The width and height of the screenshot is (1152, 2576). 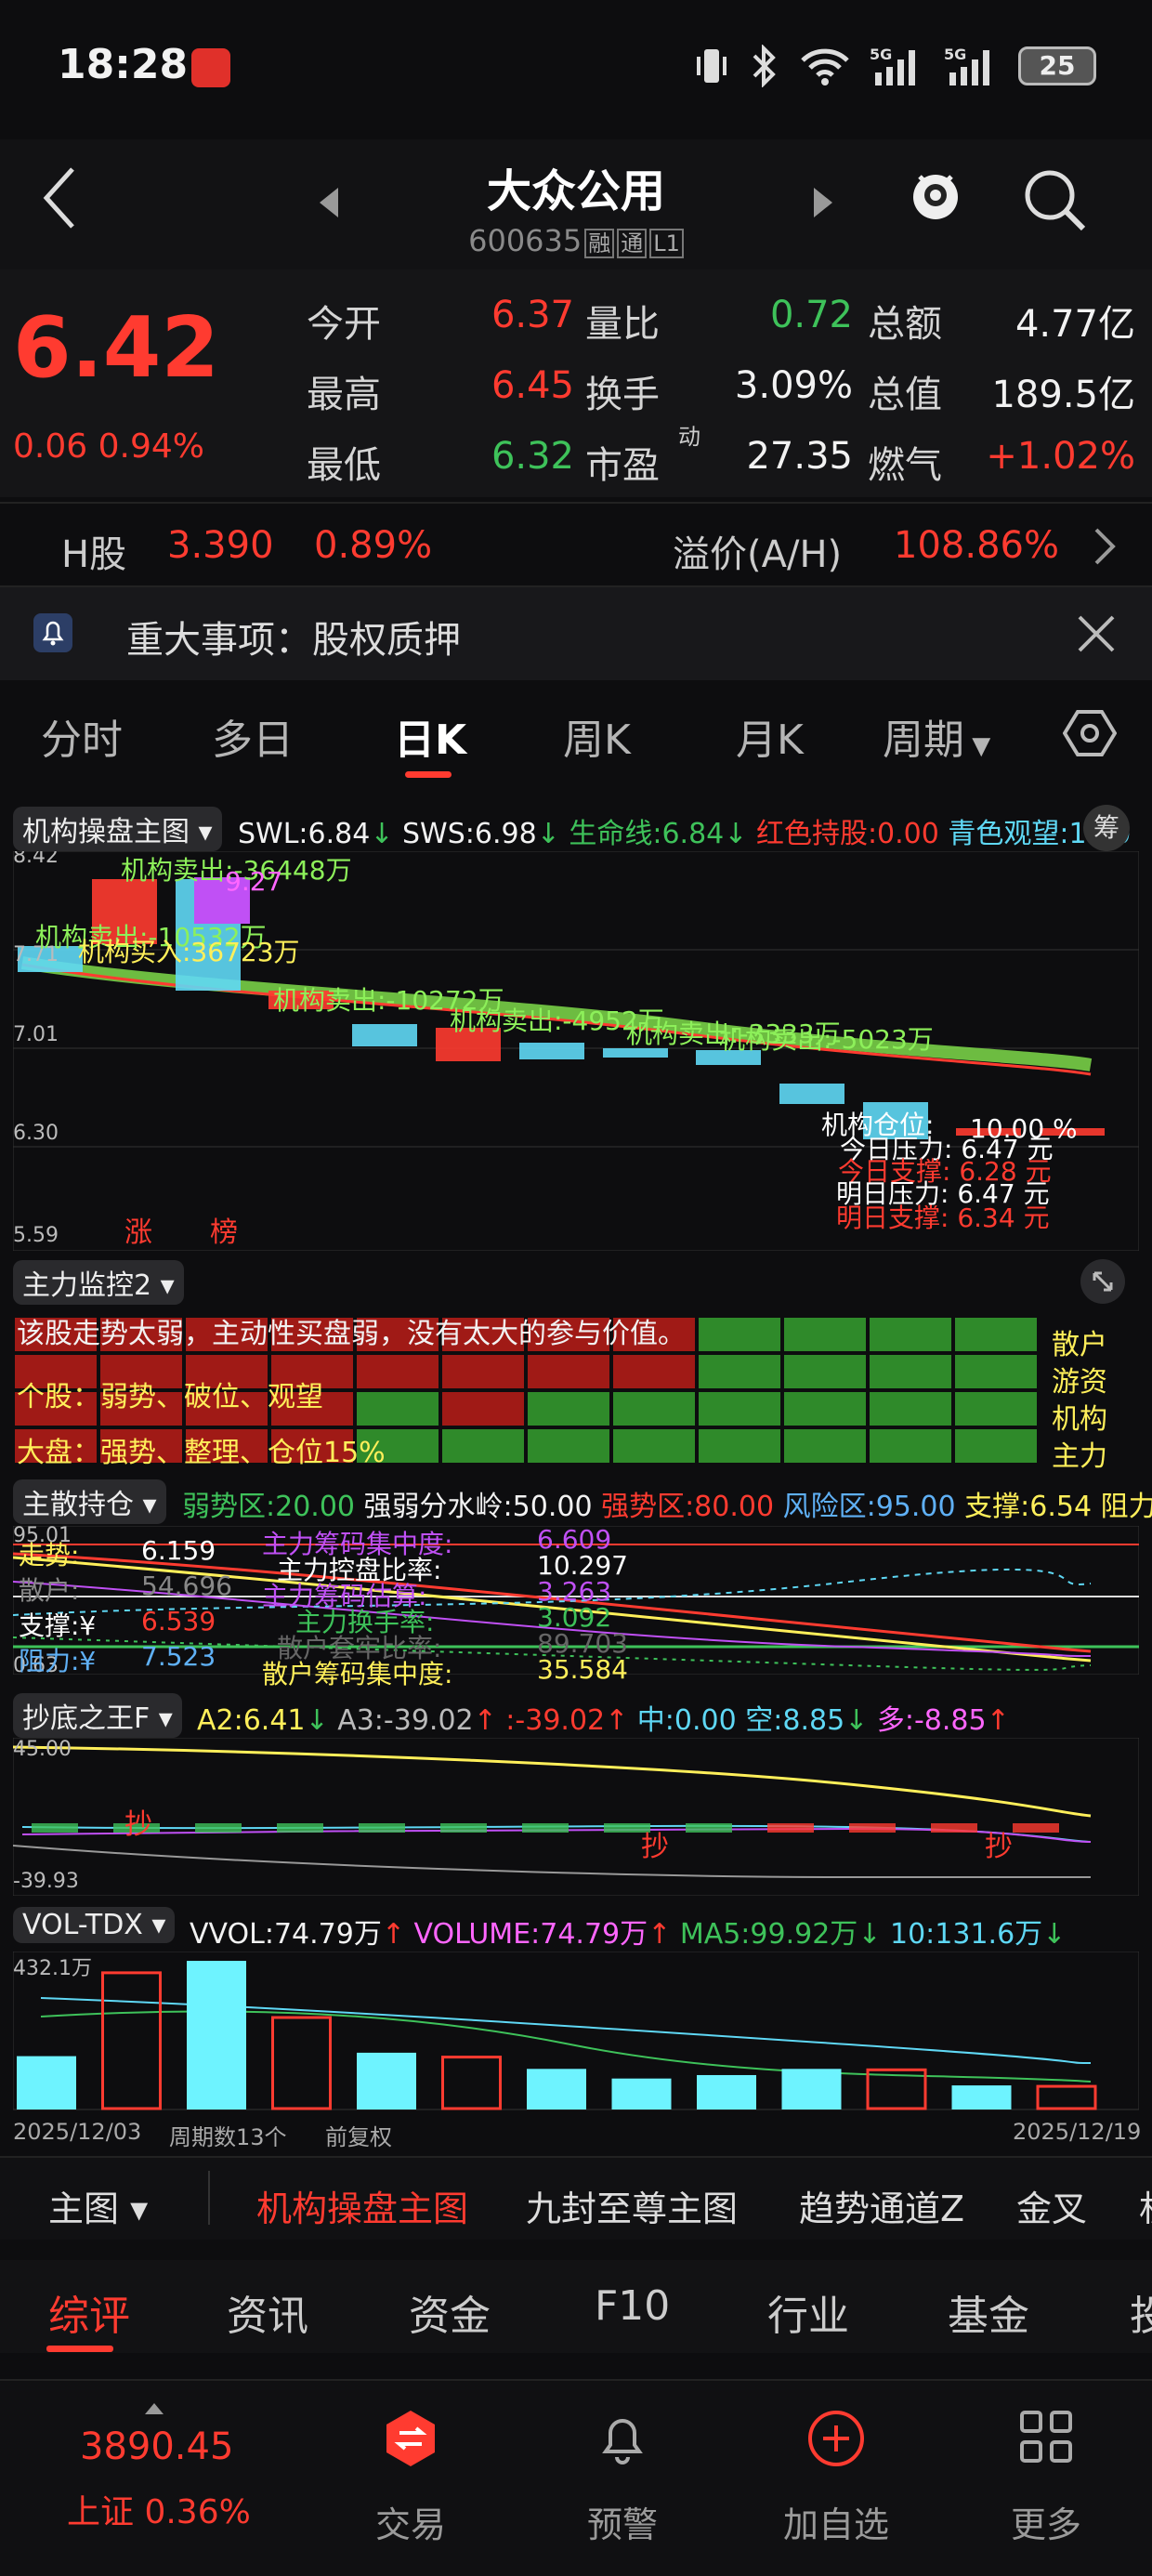 What do you see at coordinates (856, 1720) in the screenshot?
I see `bottom-indicator-8: ↓` at bounding box center [856, 1720].